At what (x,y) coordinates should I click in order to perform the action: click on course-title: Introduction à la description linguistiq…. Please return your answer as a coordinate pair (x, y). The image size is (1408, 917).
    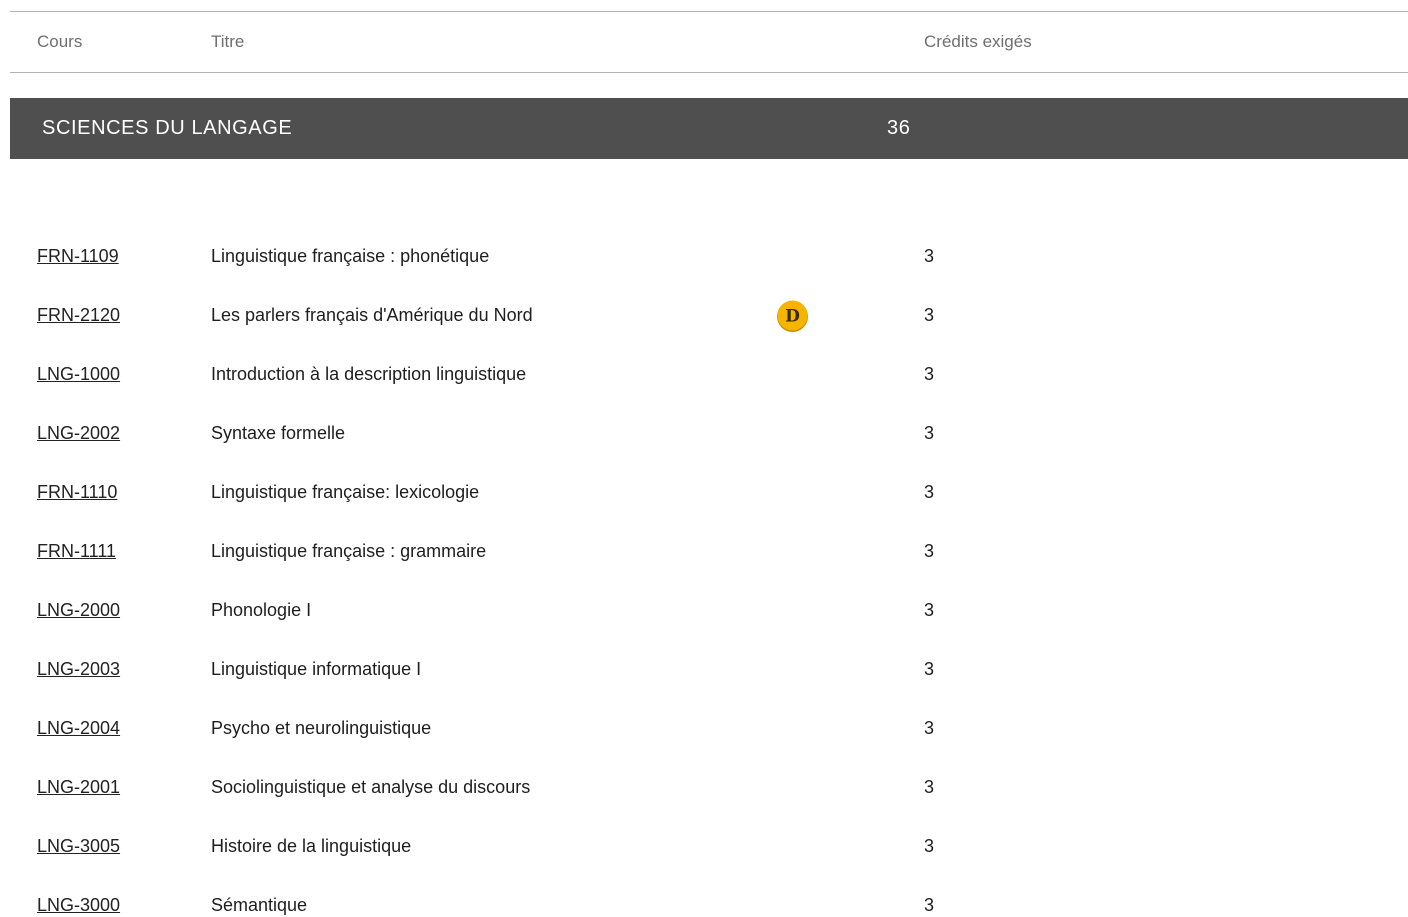
    Looking at the image, I should click on (369, 374).